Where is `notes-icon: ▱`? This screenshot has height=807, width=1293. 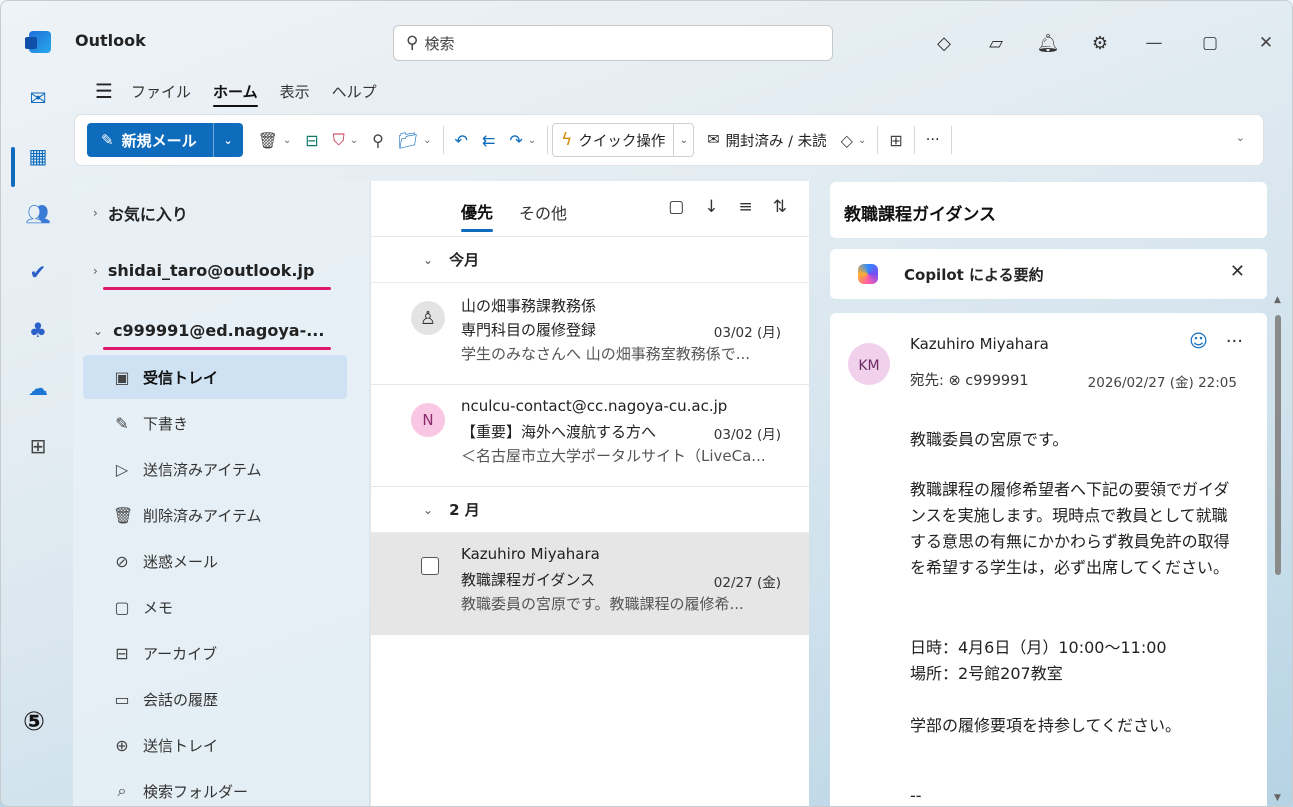 notes-icon: ▱ is located at coordinates (996, 43).